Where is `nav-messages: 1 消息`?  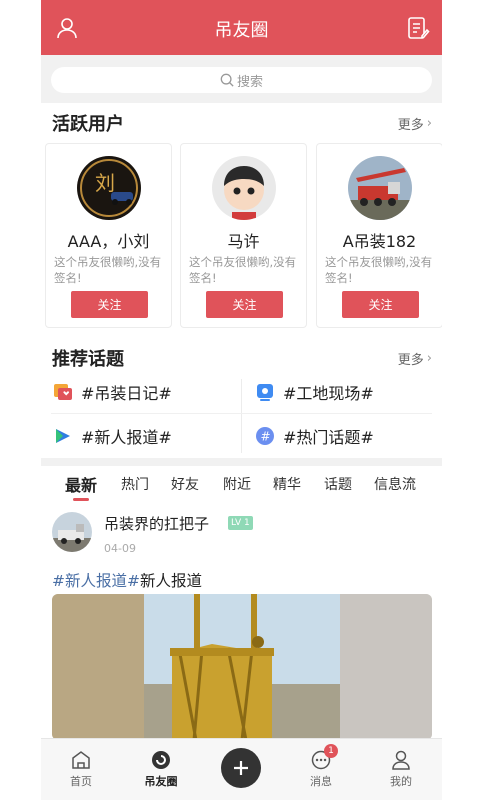 nav-messages: 1 消息 is located at coordinates (321, 766).